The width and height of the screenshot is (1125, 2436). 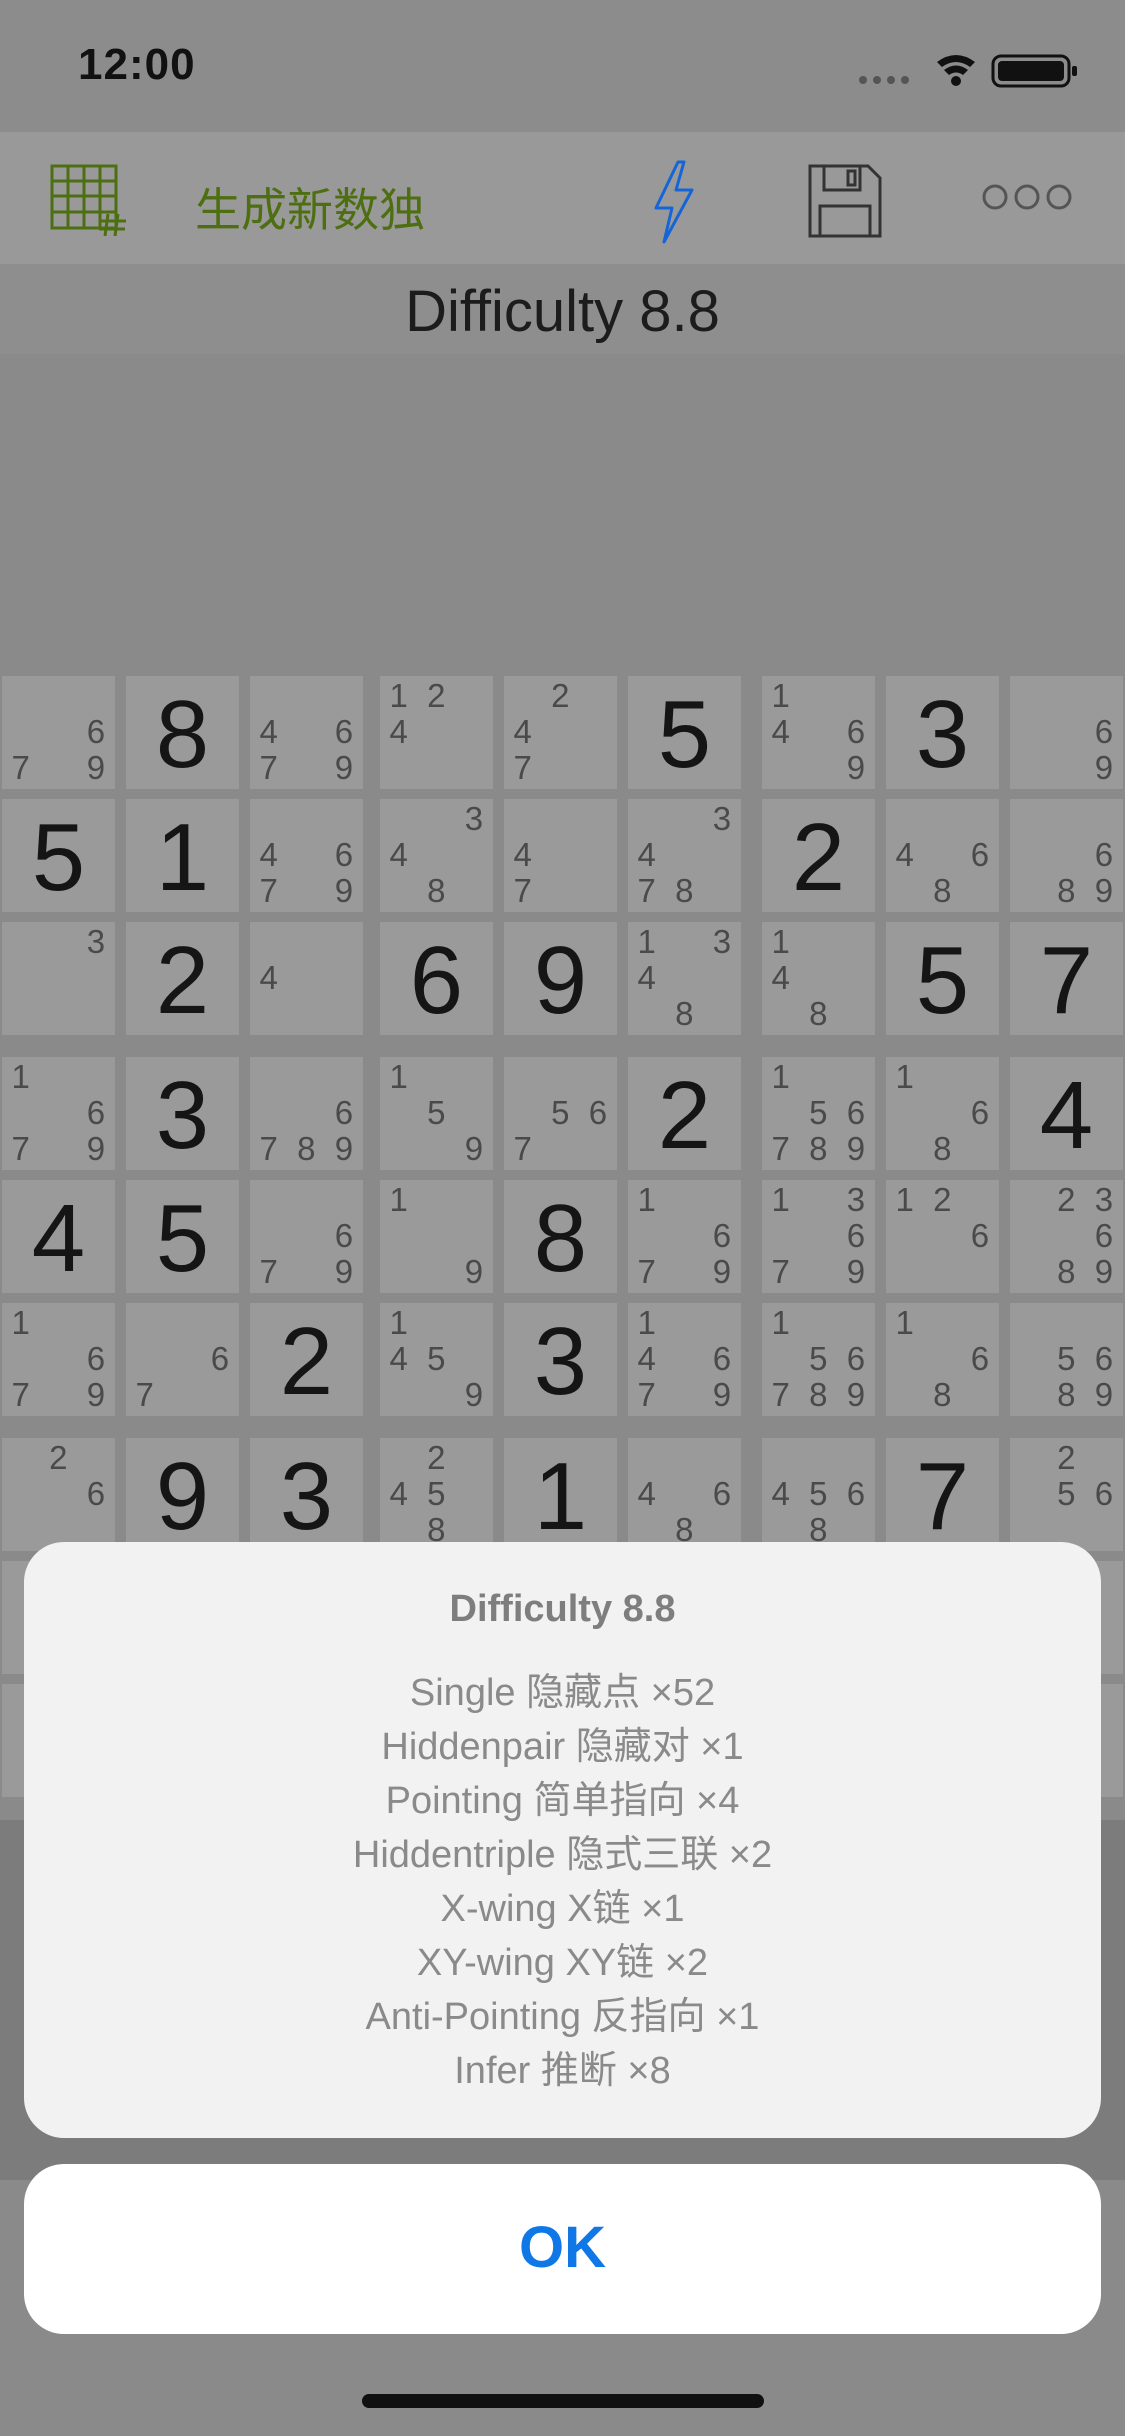 I want to click on candidate-digit: 5, so click(x=1066, y=1358).